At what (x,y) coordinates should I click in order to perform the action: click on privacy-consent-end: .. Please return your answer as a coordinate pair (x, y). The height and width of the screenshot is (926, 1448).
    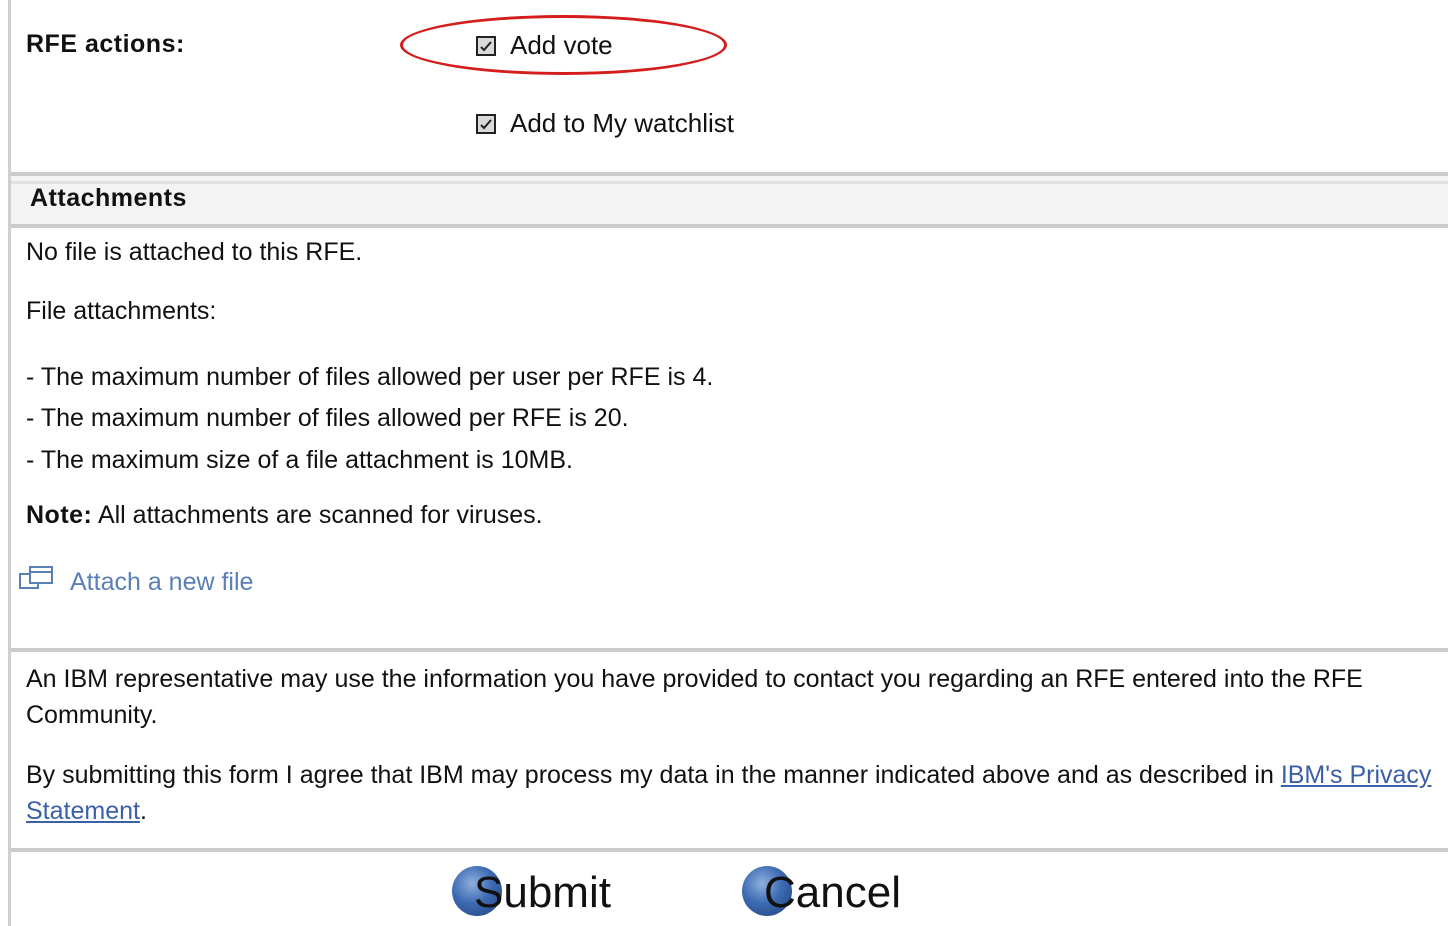
    Looking at the image, I should click on (143, 811).